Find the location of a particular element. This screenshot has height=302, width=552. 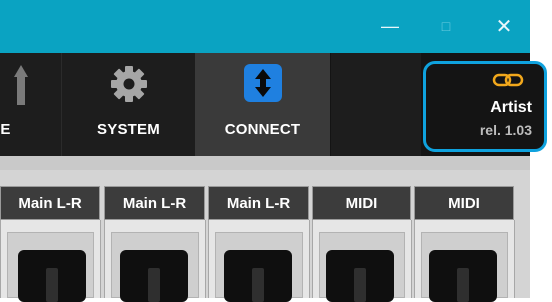

tab-re-label: RE is located at coordinates (5, 129).